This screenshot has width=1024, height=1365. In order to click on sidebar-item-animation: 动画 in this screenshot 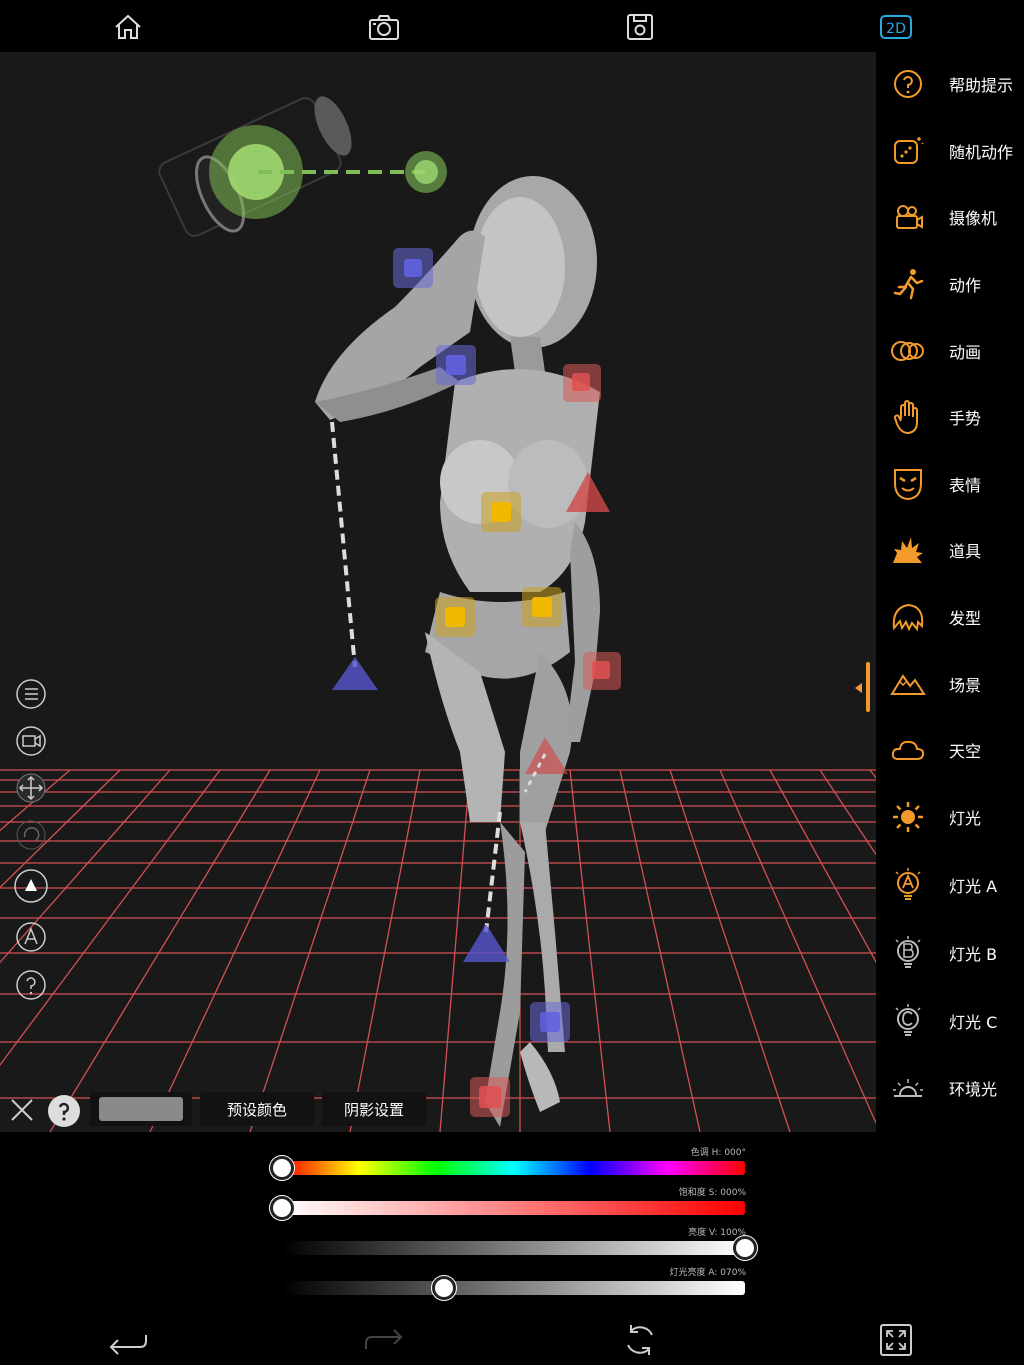, I will do `click(950, 351)`.